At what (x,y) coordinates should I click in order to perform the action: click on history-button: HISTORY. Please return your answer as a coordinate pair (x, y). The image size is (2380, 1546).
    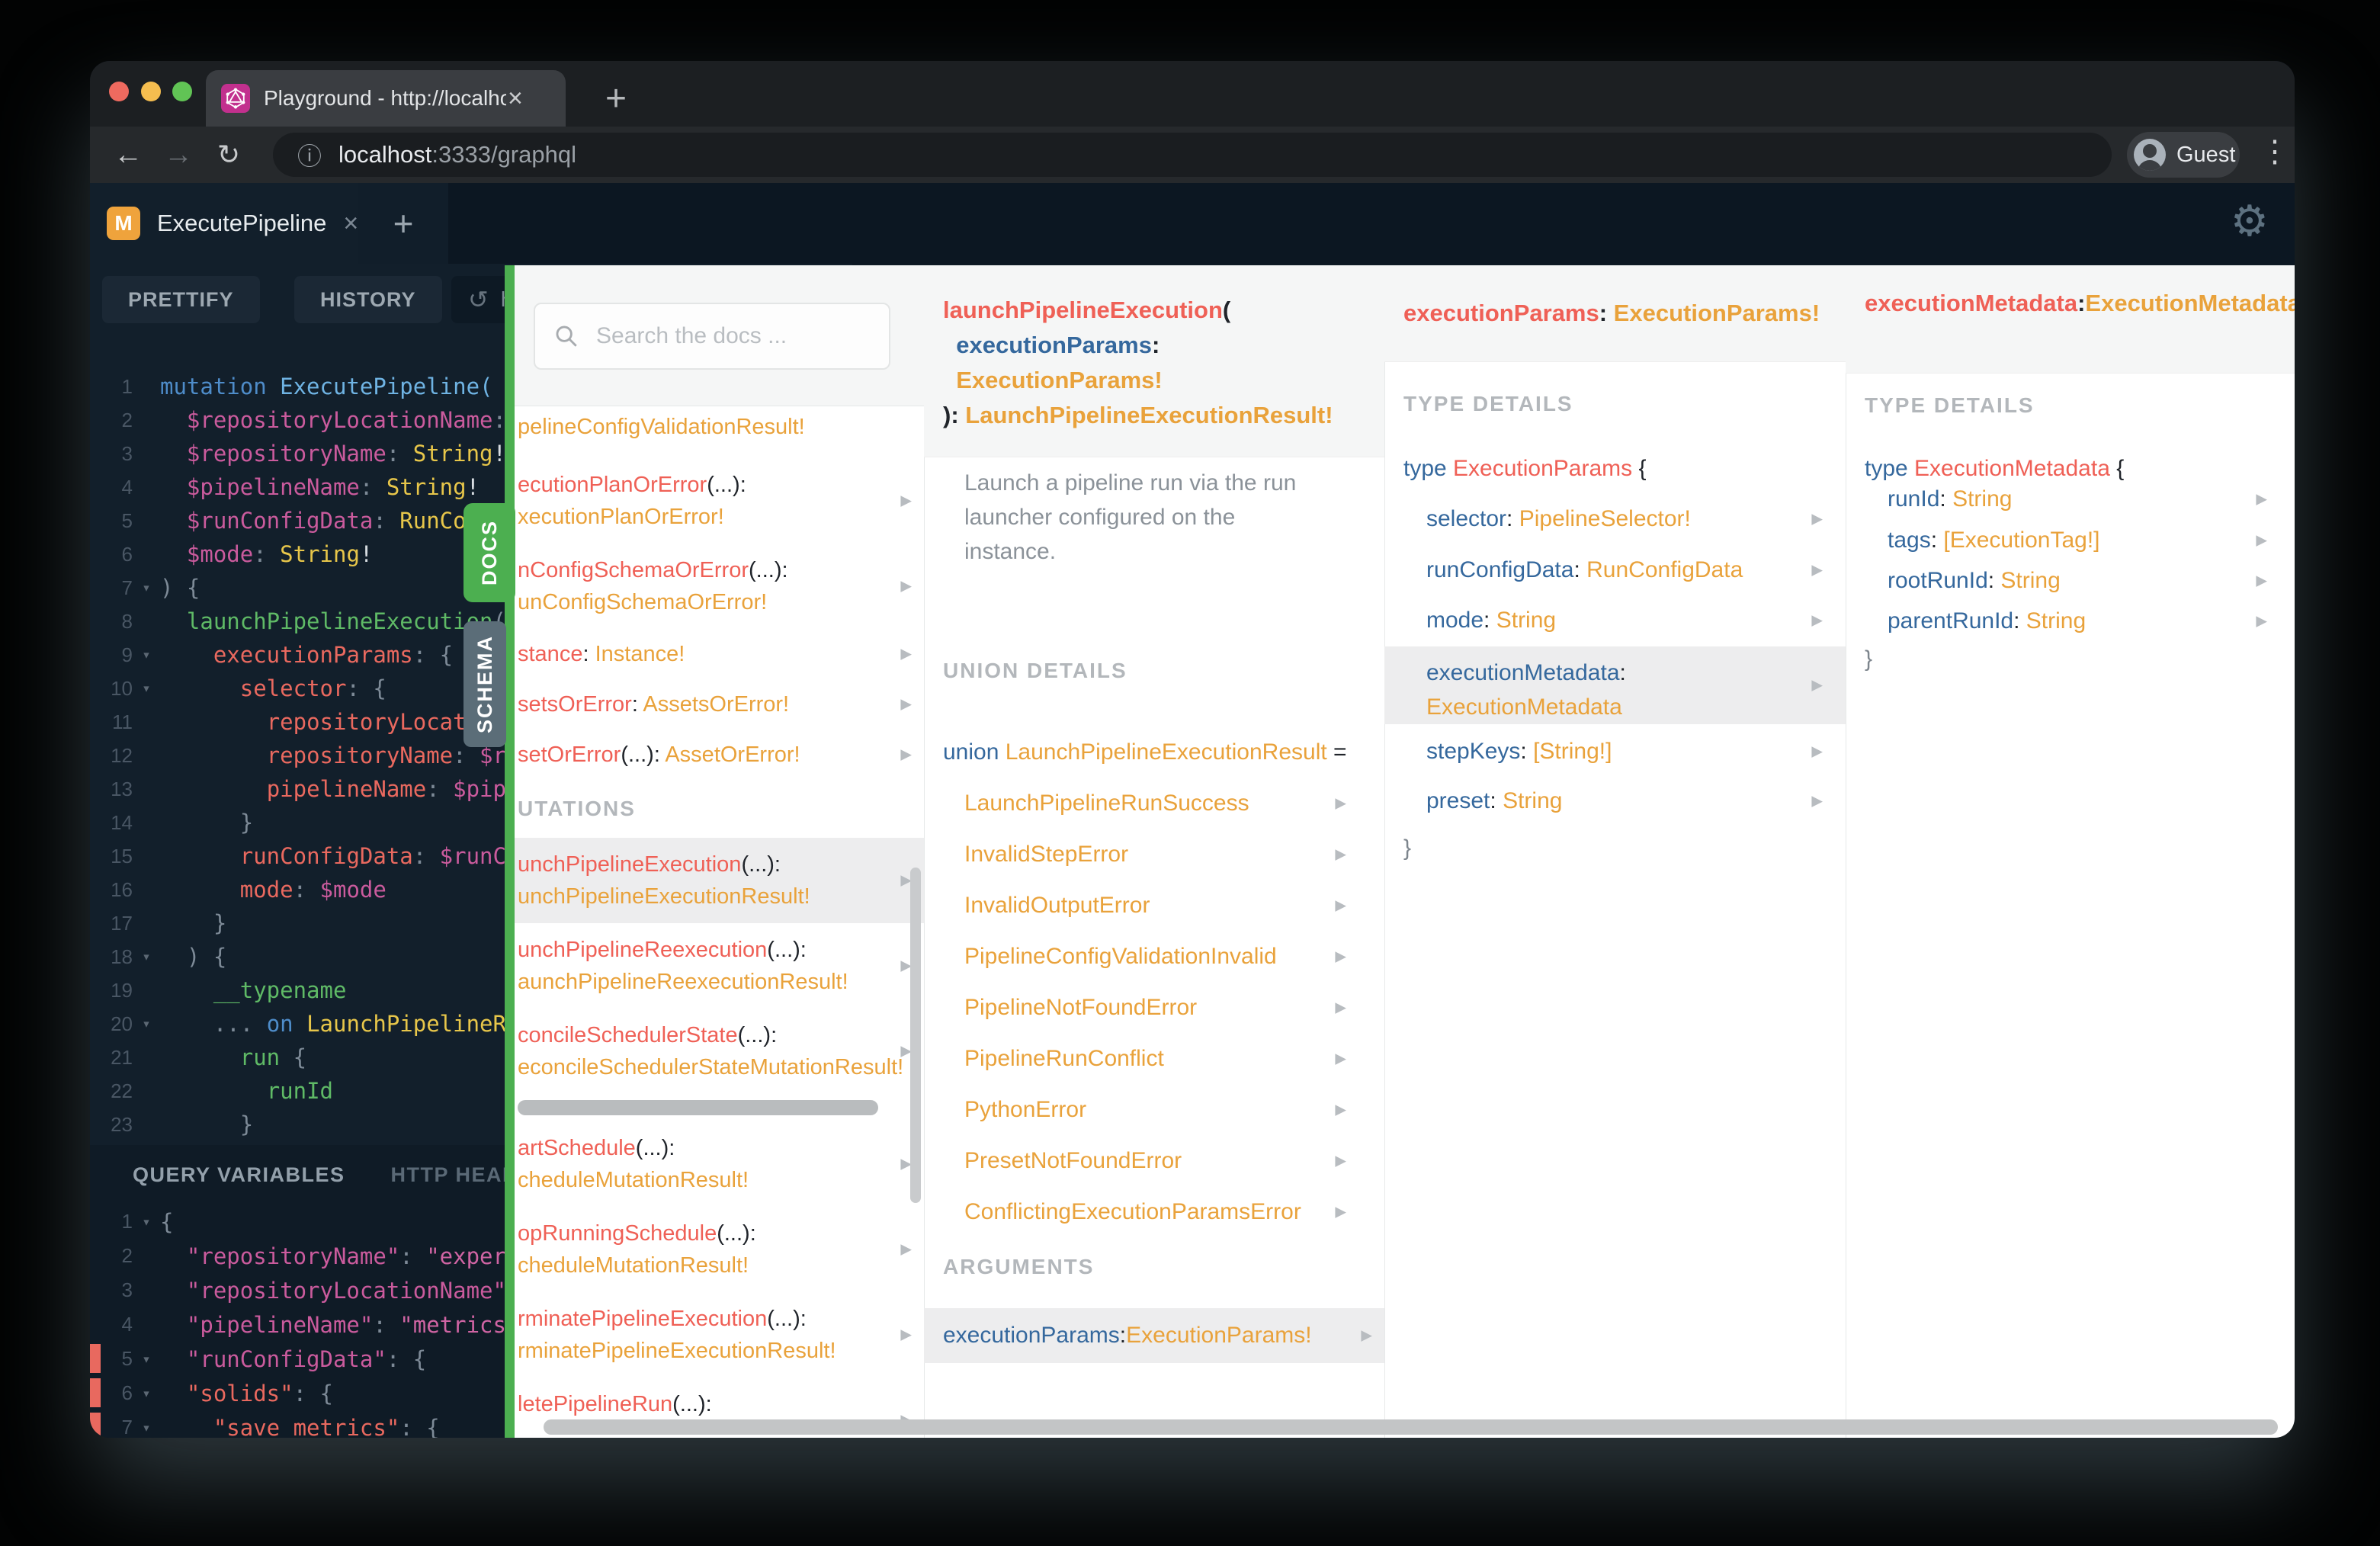
    Looking at the image, I should click on (368, 299).